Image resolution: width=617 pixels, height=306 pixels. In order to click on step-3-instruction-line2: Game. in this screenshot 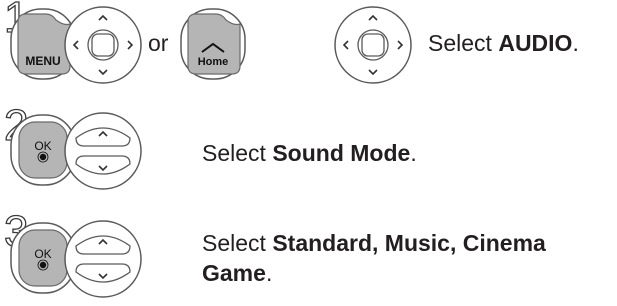, I will do `click(237, 273)`.